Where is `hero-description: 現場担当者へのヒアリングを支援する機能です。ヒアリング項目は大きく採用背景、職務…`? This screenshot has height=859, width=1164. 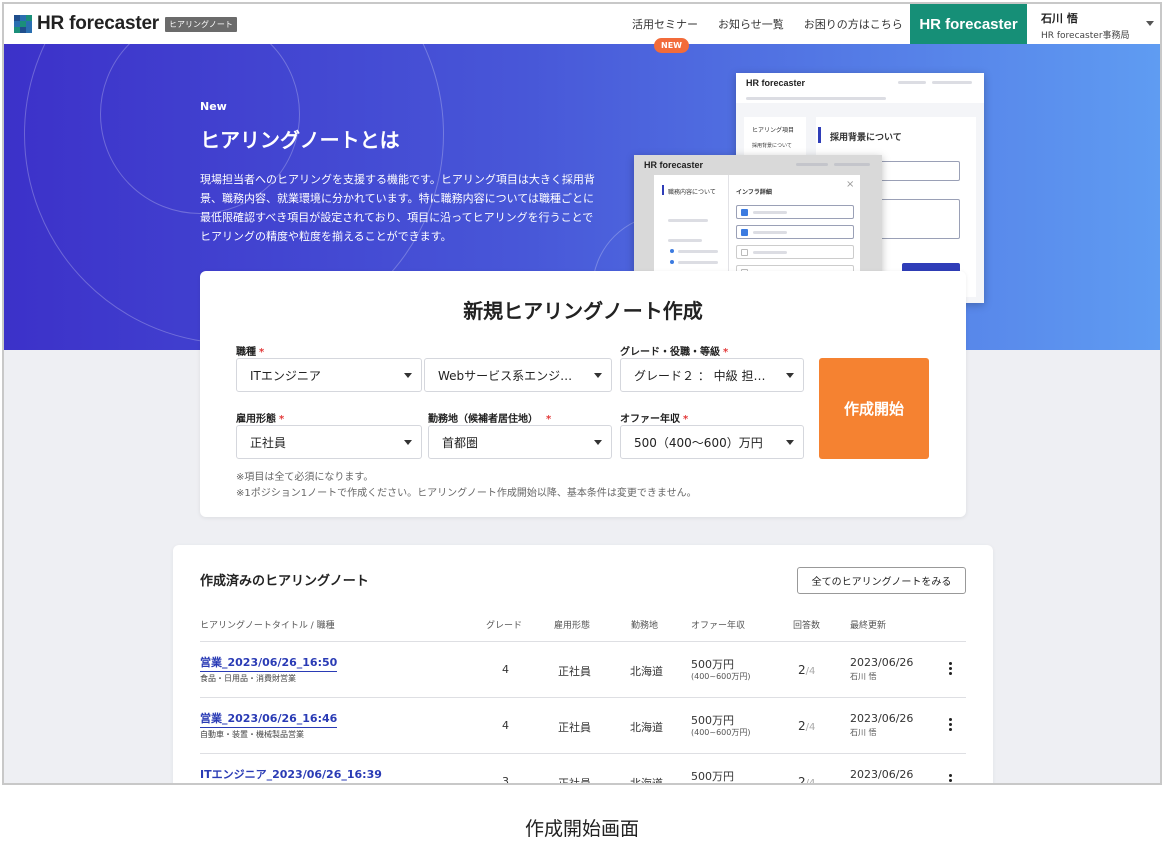
hero-description: 現場担当者へのヒアリングを支援する機能です。ヒアリング項目は大きく採用背景、職務… is located at coordinates (397, 208).